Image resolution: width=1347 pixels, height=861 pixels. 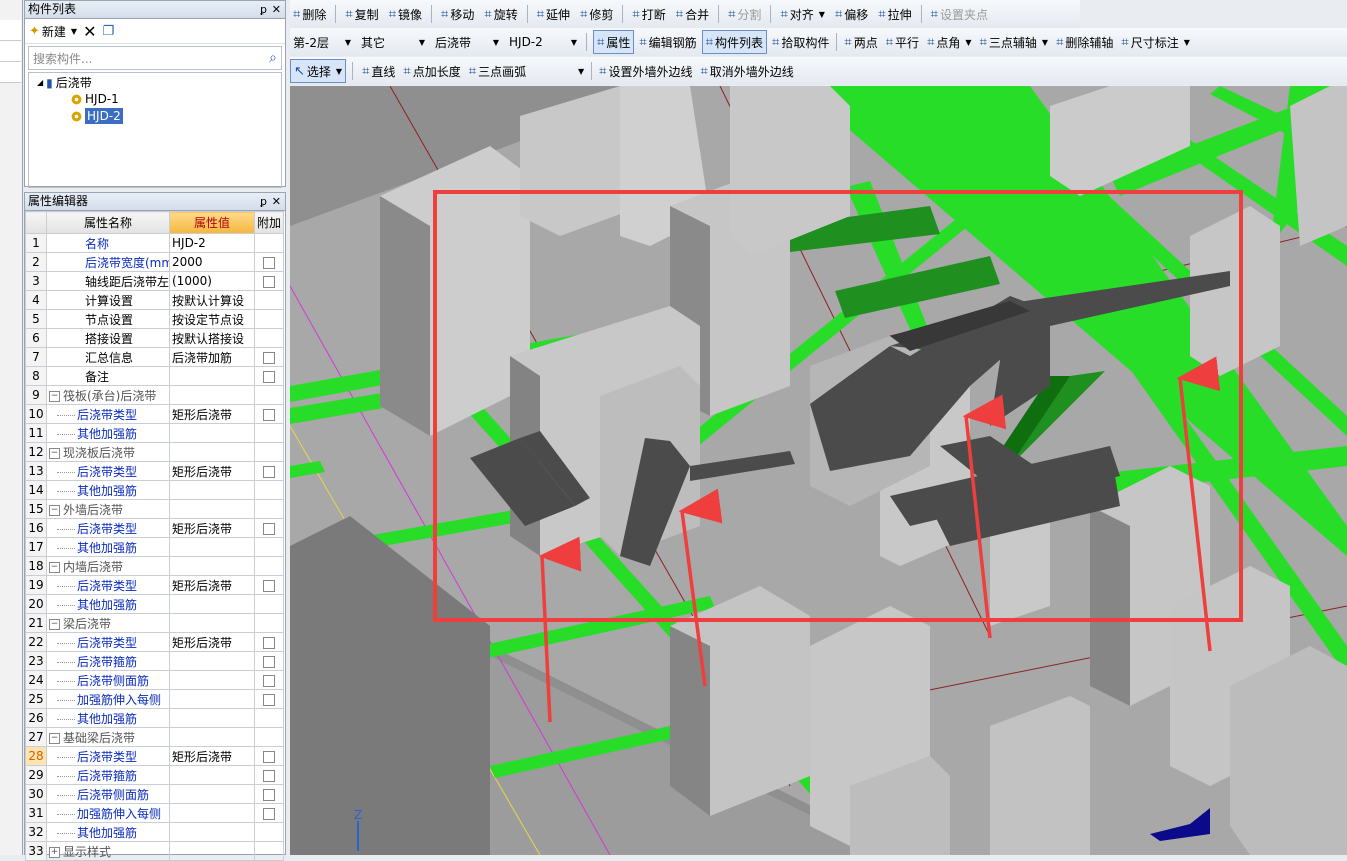 What do you see at coordinates (894, 14) in the screenshot?
I see `stretch-button: ⌗ 拉伸` at bounding box center [894, 14].